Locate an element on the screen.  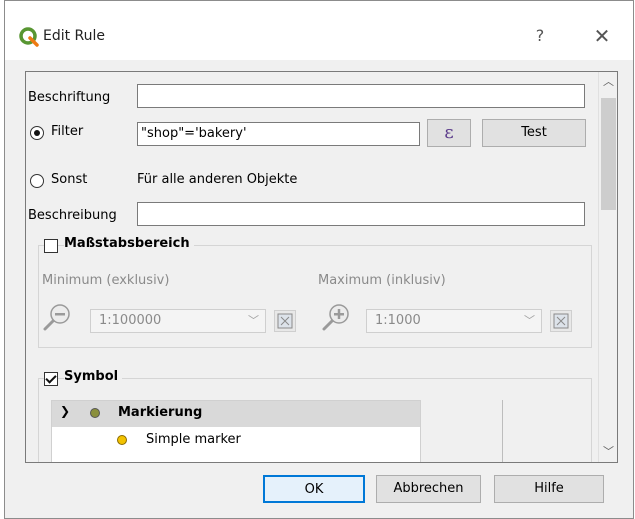
scrollbar-thumb is located at coordinates (608, 154).